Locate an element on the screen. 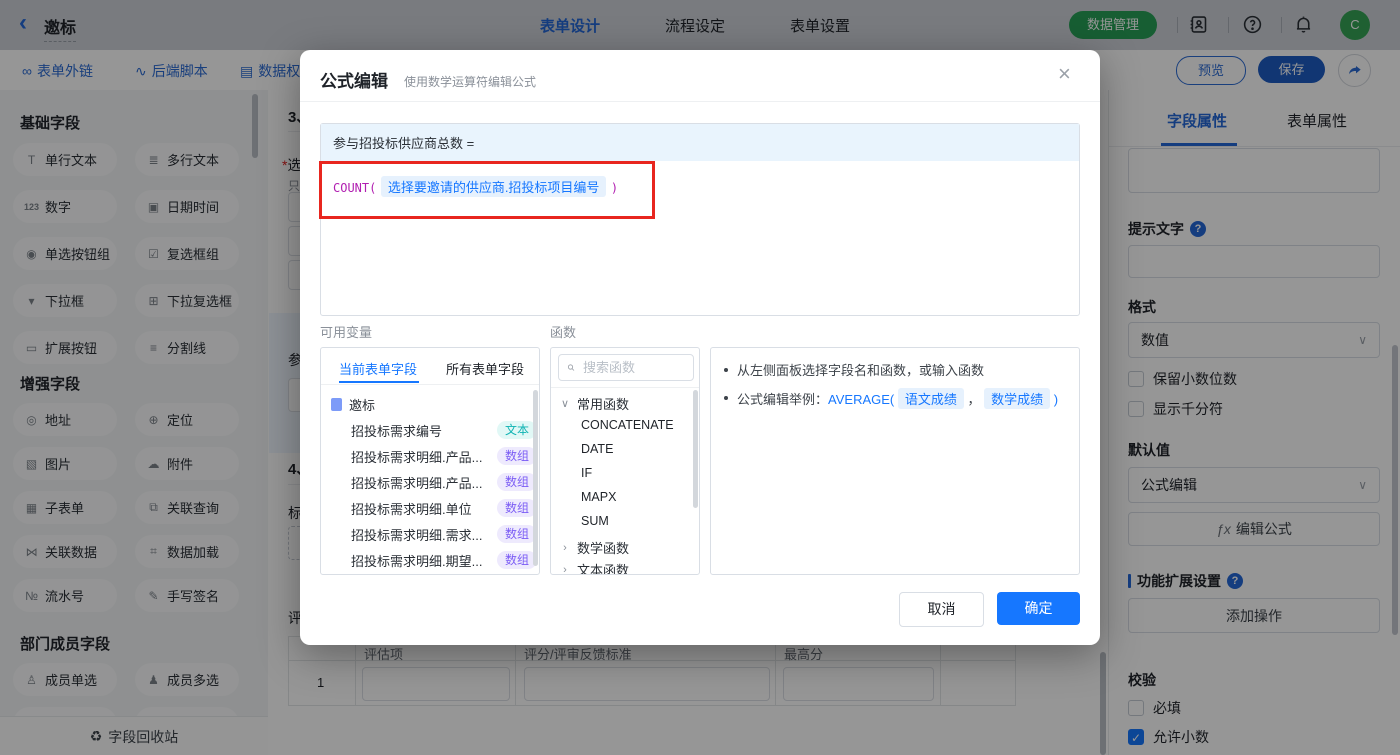 This screenshot has height=755, width=1400. chevron-down-icon: ∨ is located at coordinates (565, 404).